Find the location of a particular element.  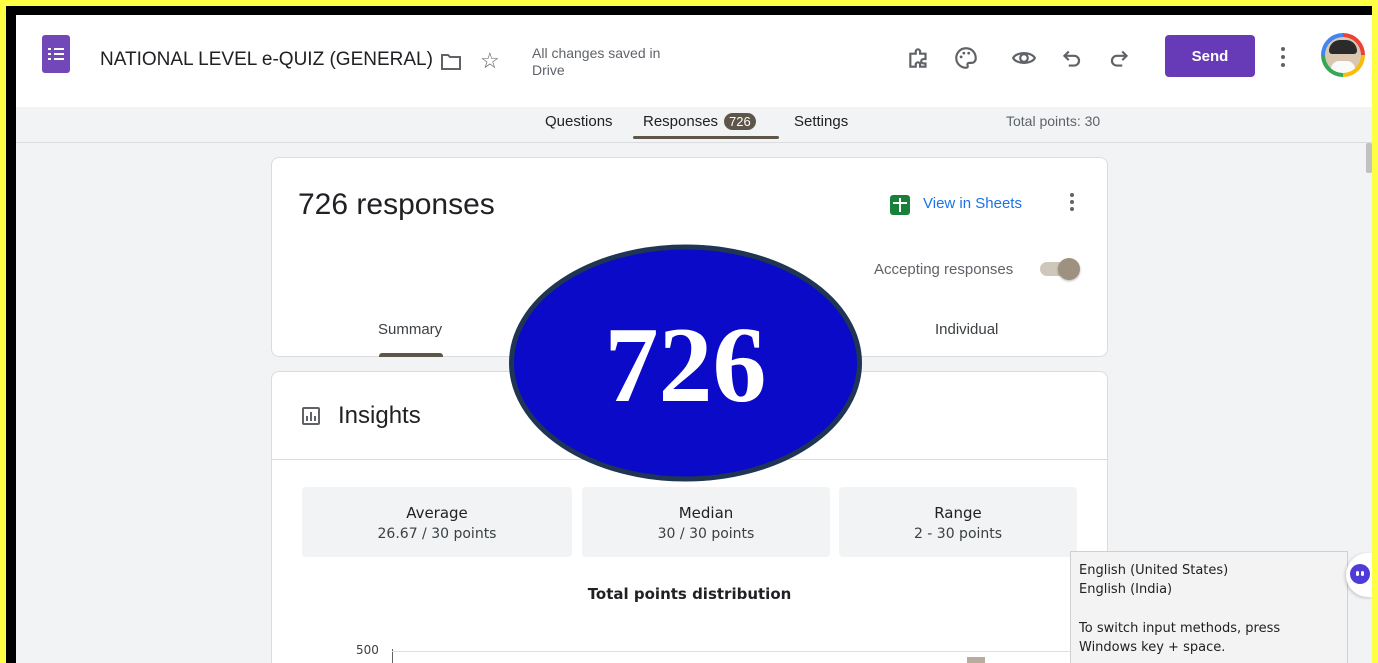

form-tabs: Questions Responses 726 Settings is located at coordinates (694, 126).